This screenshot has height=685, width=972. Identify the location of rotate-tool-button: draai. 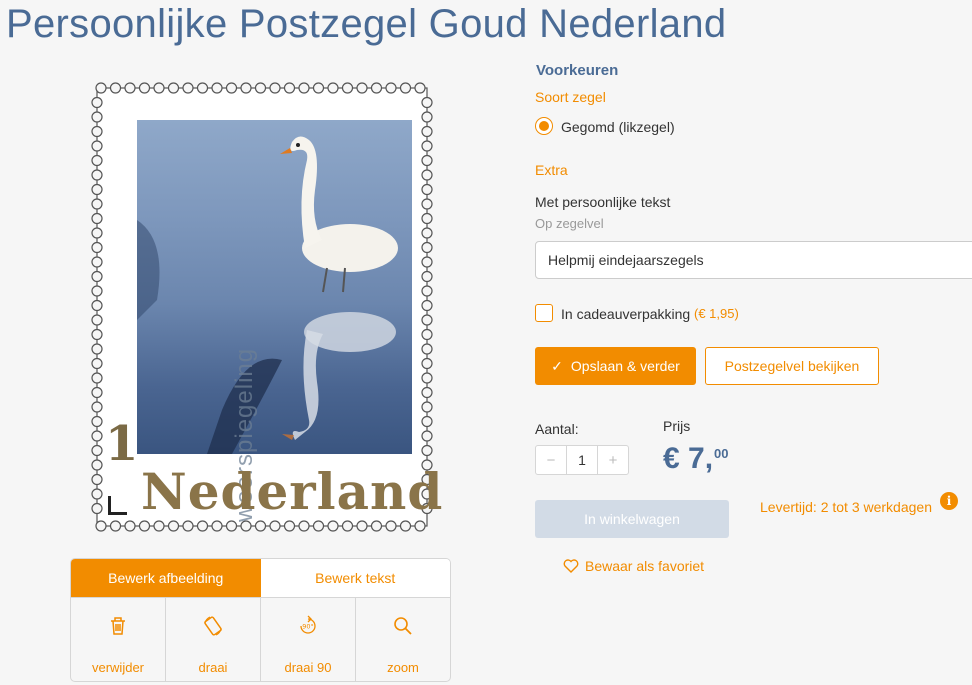
(213, 639).